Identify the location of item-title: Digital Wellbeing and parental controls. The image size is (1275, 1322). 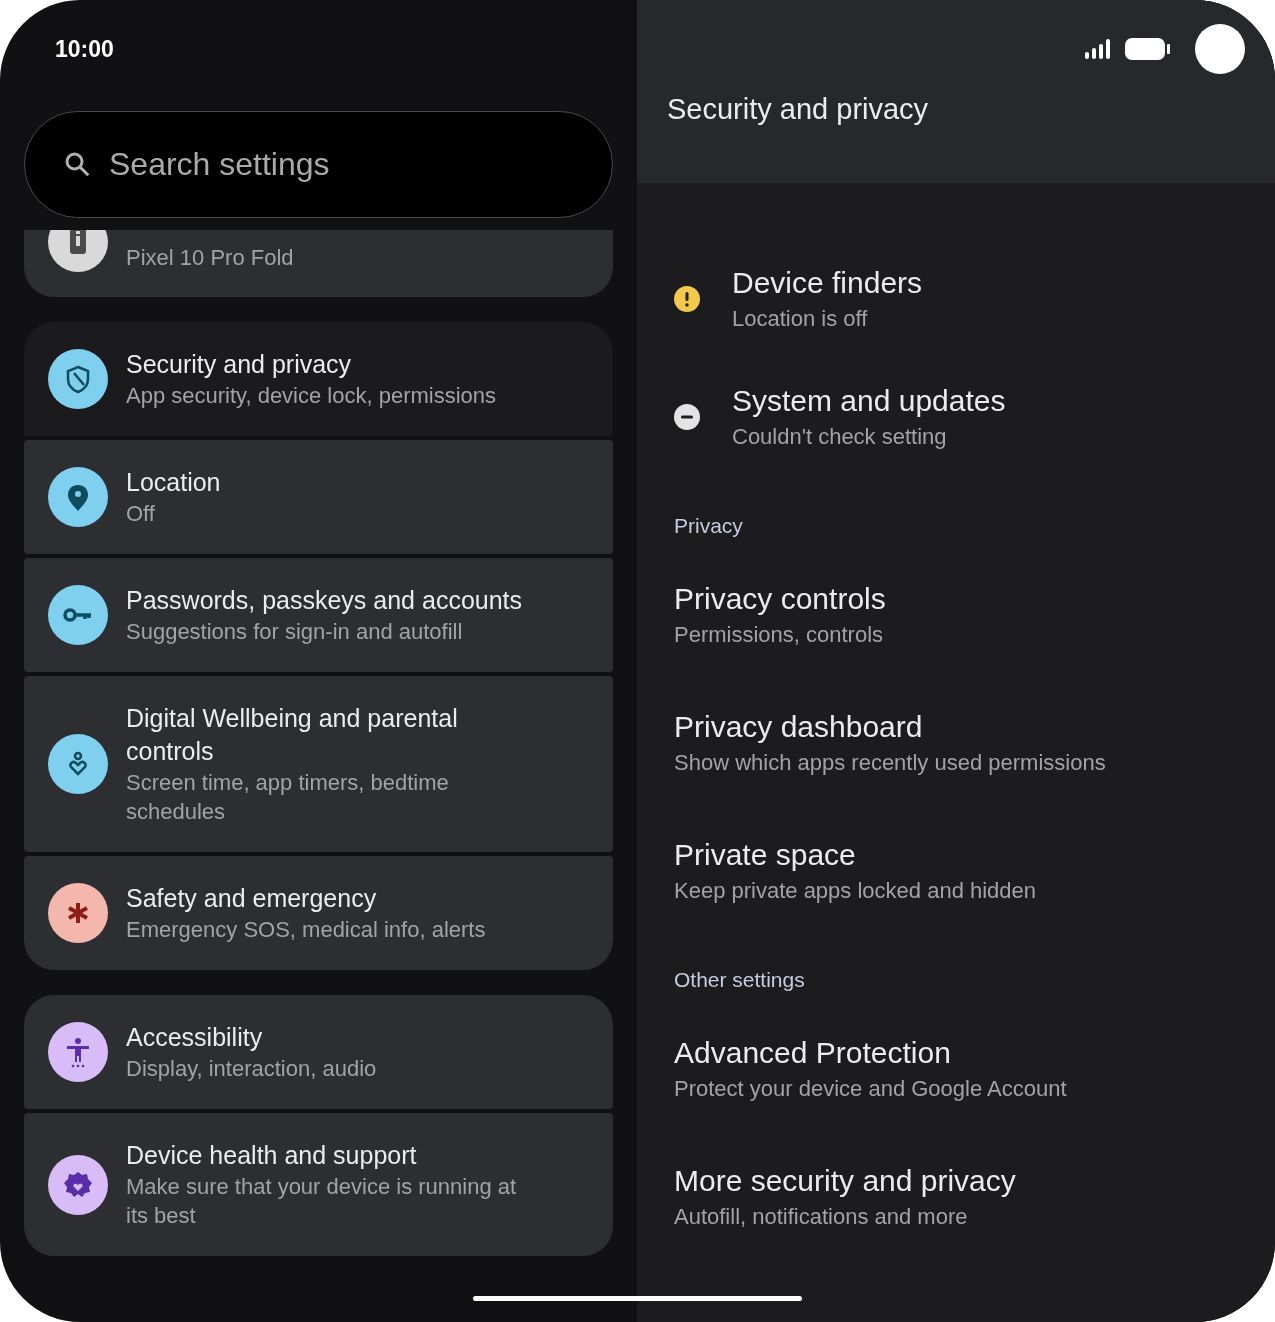
(292, 735).